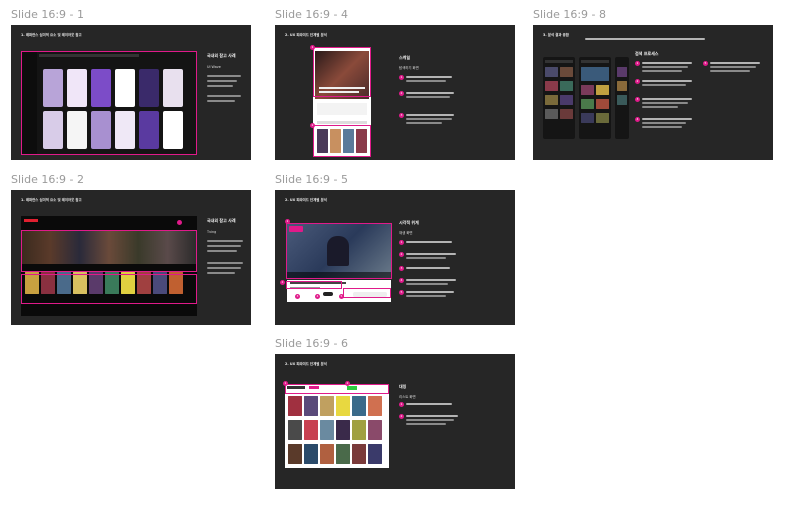 The width and height of the screenshot is (797, 510). I want to click on slide-subheading: 재생 화면, so click(406, 233).